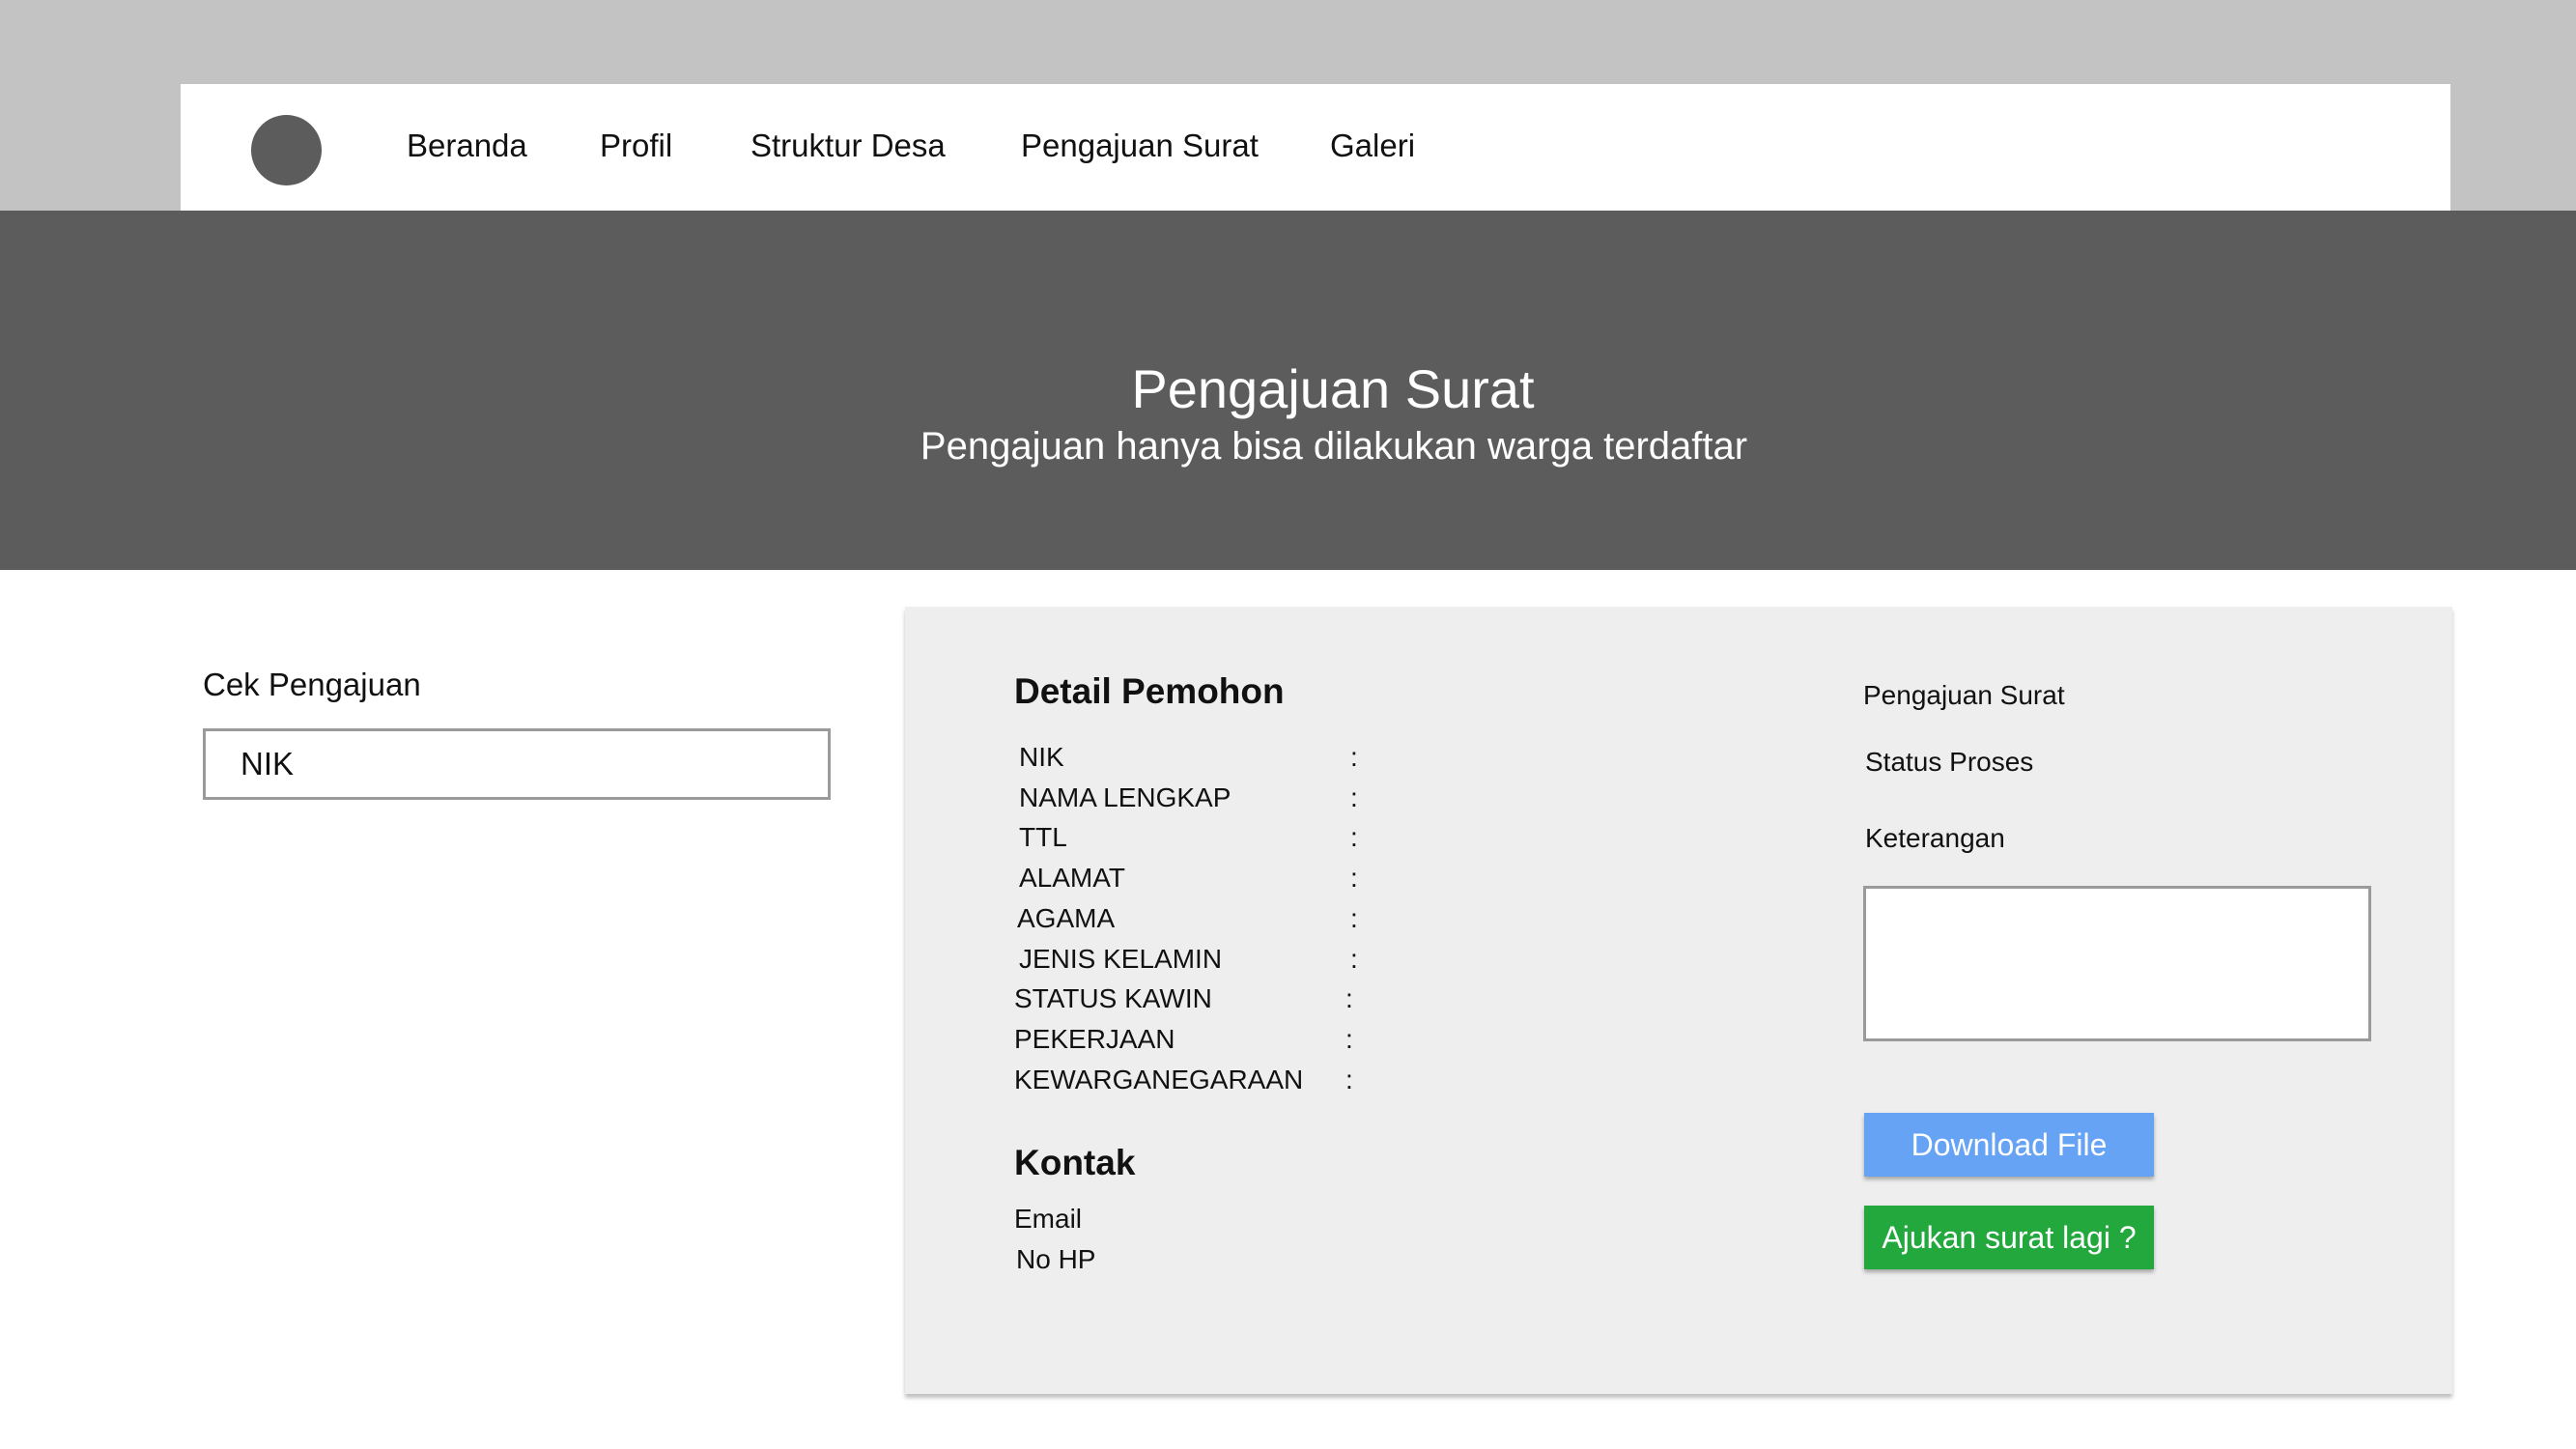  What do you see at coordinates (467, 146) in the screenshot?
I see `nav-item-beranda: Beranda` at bounding box center [467, 146].